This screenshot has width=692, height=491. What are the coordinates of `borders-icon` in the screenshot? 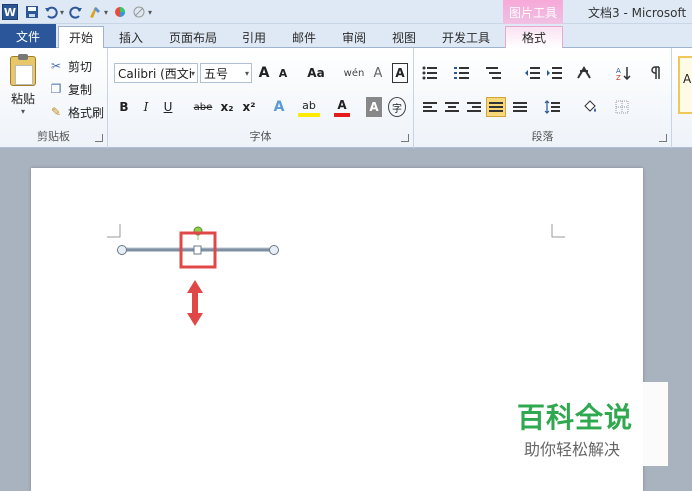 It's located at (622, 107).